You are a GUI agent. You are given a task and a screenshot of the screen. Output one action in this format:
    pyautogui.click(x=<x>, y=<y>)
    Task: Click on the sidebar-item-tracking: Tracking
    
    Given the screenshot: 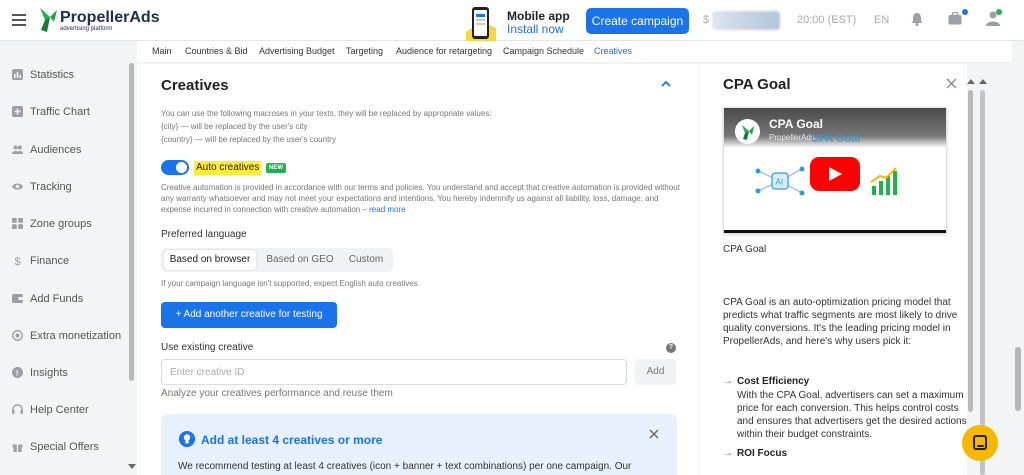 What is the action you would take?
    pyautogui.click(x=62, y=188)
    